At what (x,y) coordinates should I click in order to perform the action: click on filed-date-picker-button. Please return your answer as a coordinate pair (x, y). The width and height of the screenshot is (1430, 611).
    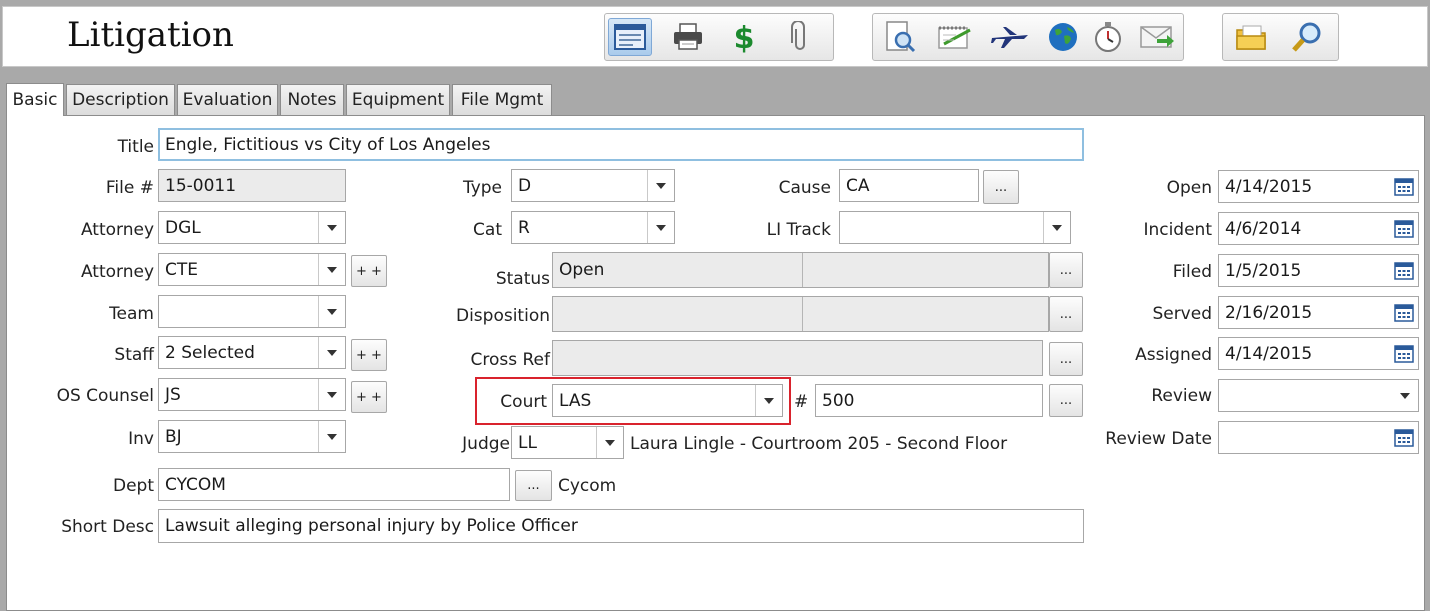
    Looking at the image, I should click on (1404, 270).